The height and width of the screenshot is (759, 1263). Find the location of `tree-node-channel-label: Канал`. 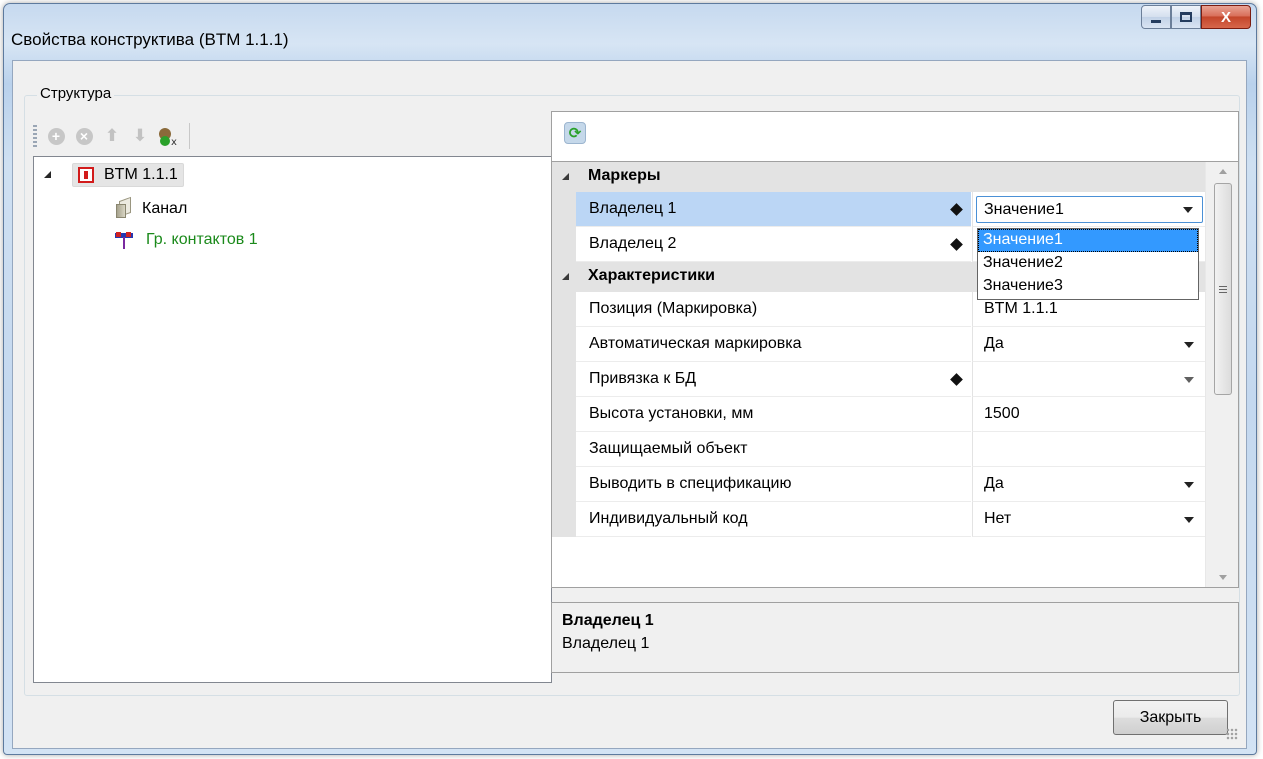

tree-node-channel-label: Канал is located at coordinates (165, 208).